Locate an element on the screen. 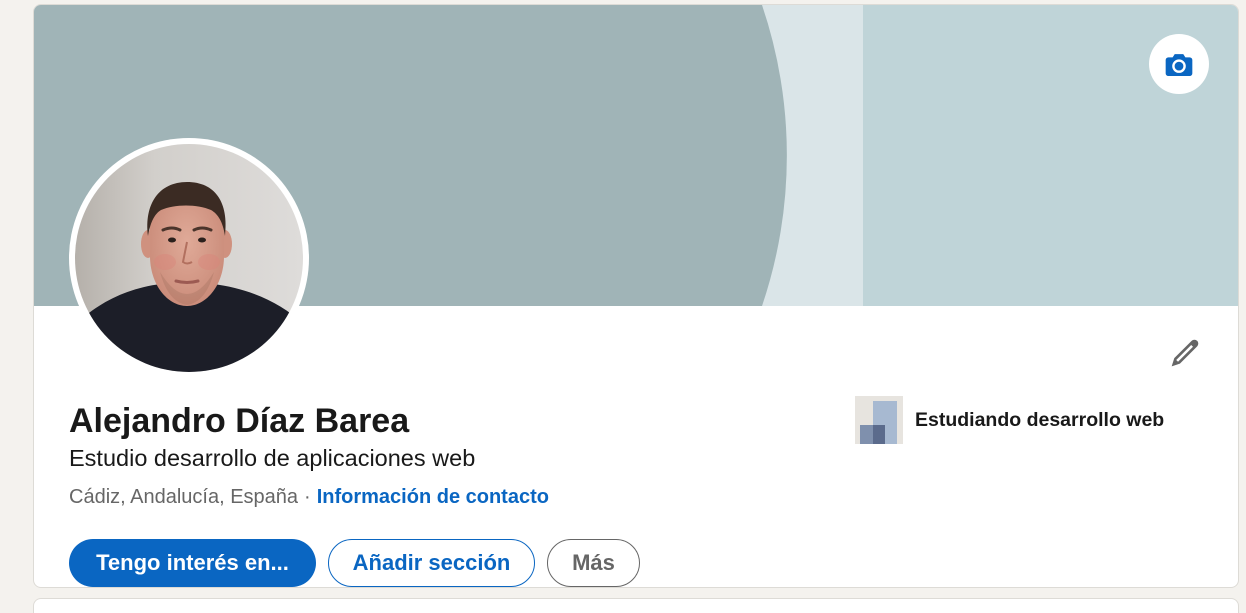 The width and height of the screenshot is (1246, 613). pencil-icon is located at coordinates (1185, 353).